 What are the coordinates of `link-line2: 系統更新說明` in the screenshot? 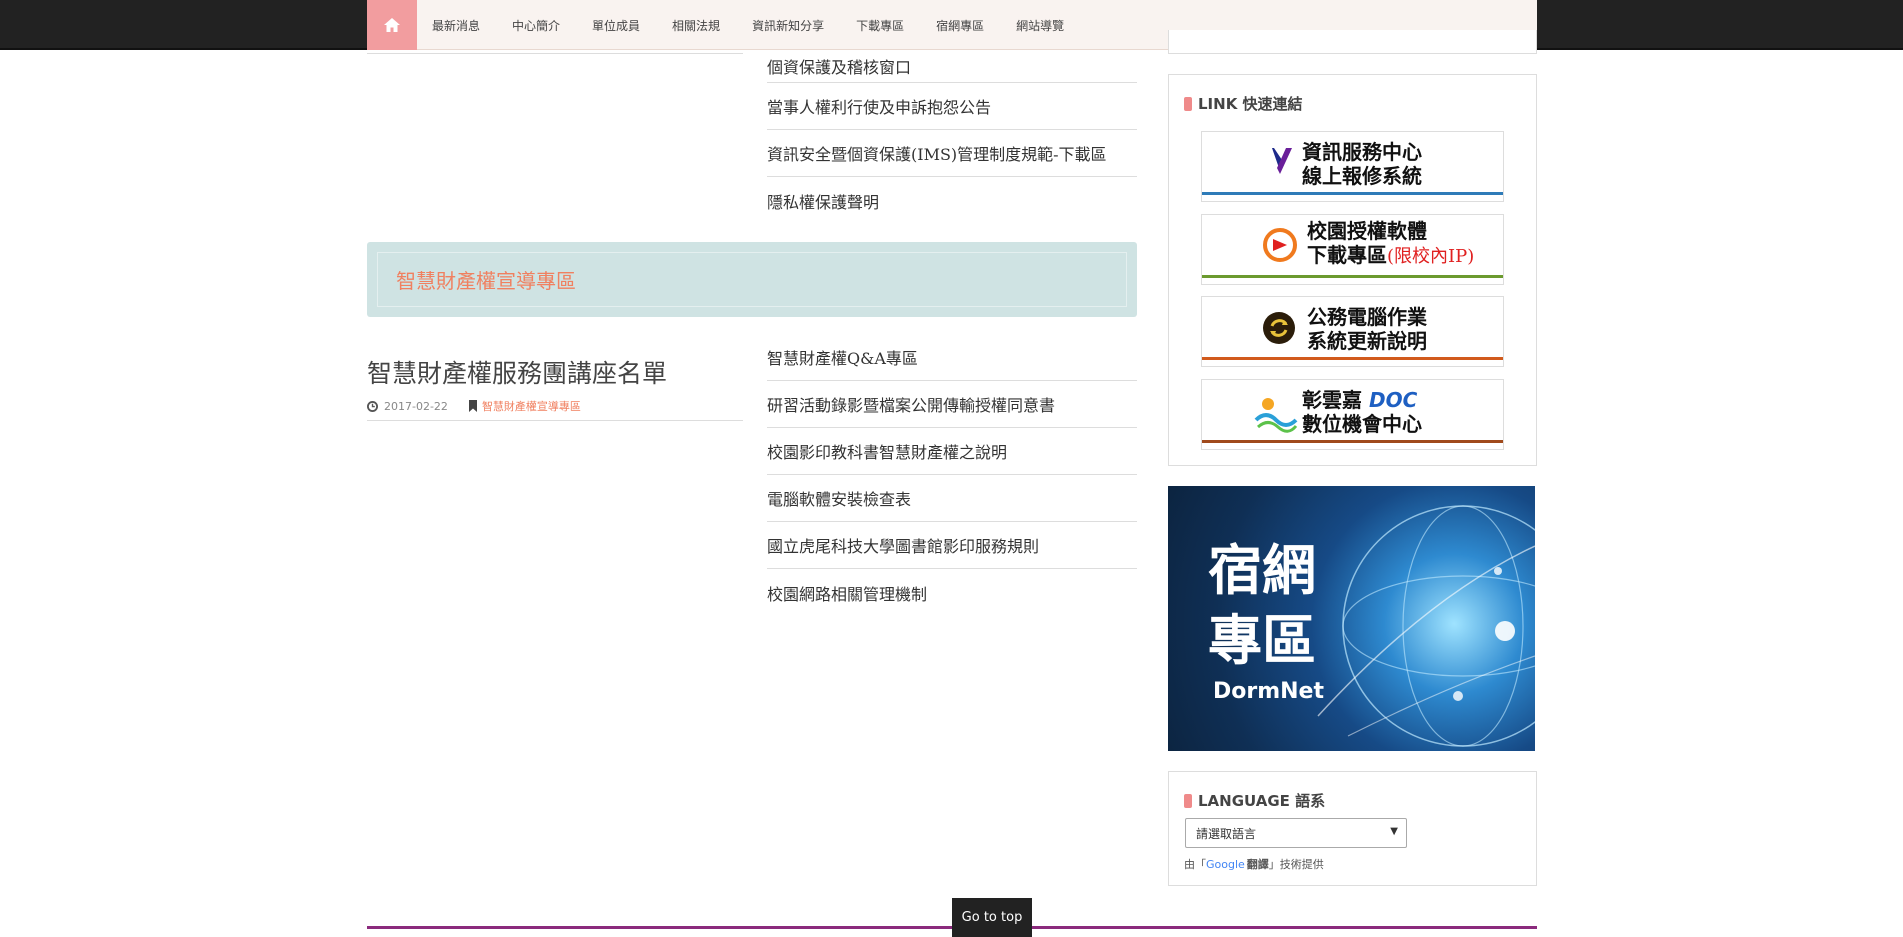 It's located at (1367, 341).